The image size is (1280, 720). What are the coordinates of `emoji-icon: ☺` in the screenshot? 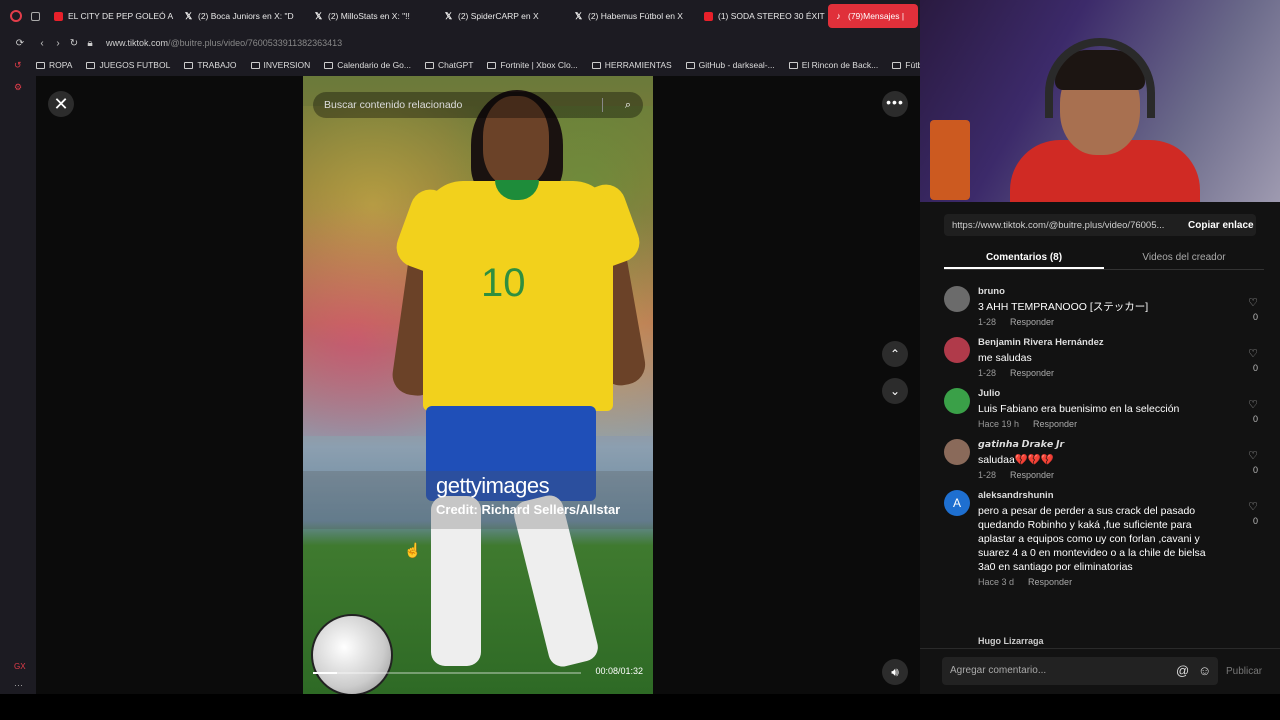 It's located at (1204, 670).